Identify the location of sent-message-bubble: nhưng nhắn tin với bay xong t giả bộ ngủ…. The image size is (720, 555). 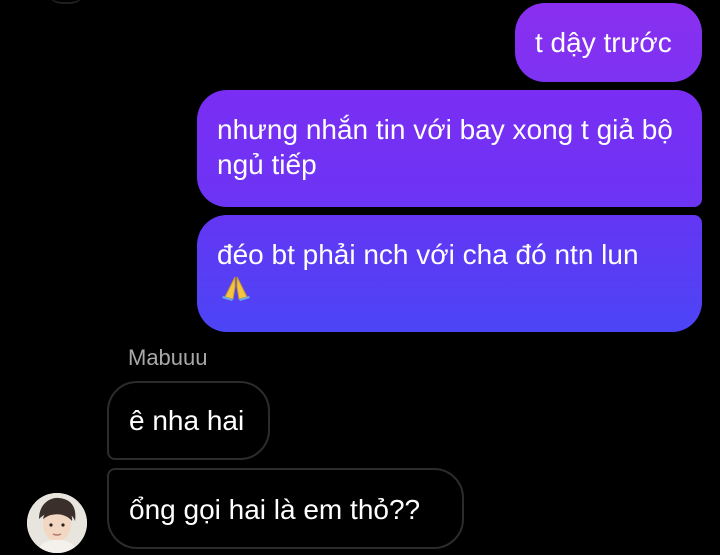
(449, 148).